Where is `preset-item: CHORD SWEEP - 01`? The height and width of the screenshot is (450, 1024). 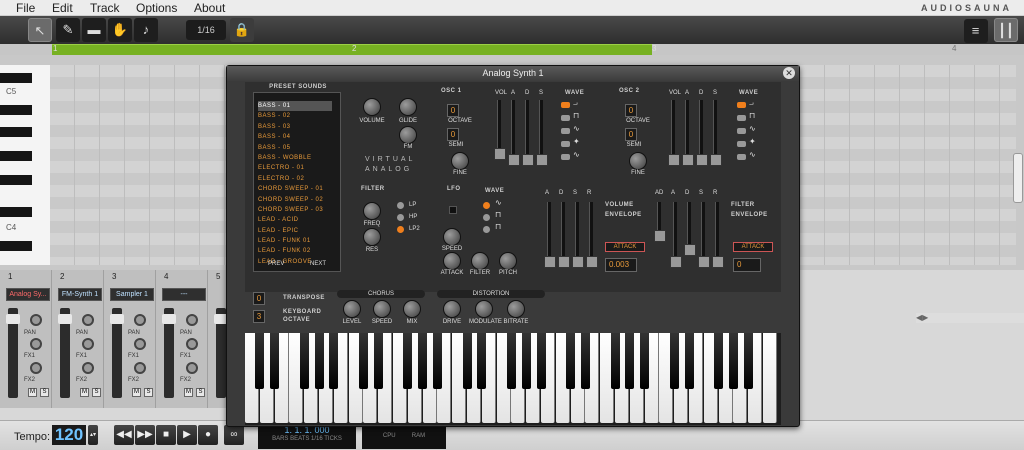
preset-item: CHORD SWEEP - 01 is located at coordinates (295, 189).